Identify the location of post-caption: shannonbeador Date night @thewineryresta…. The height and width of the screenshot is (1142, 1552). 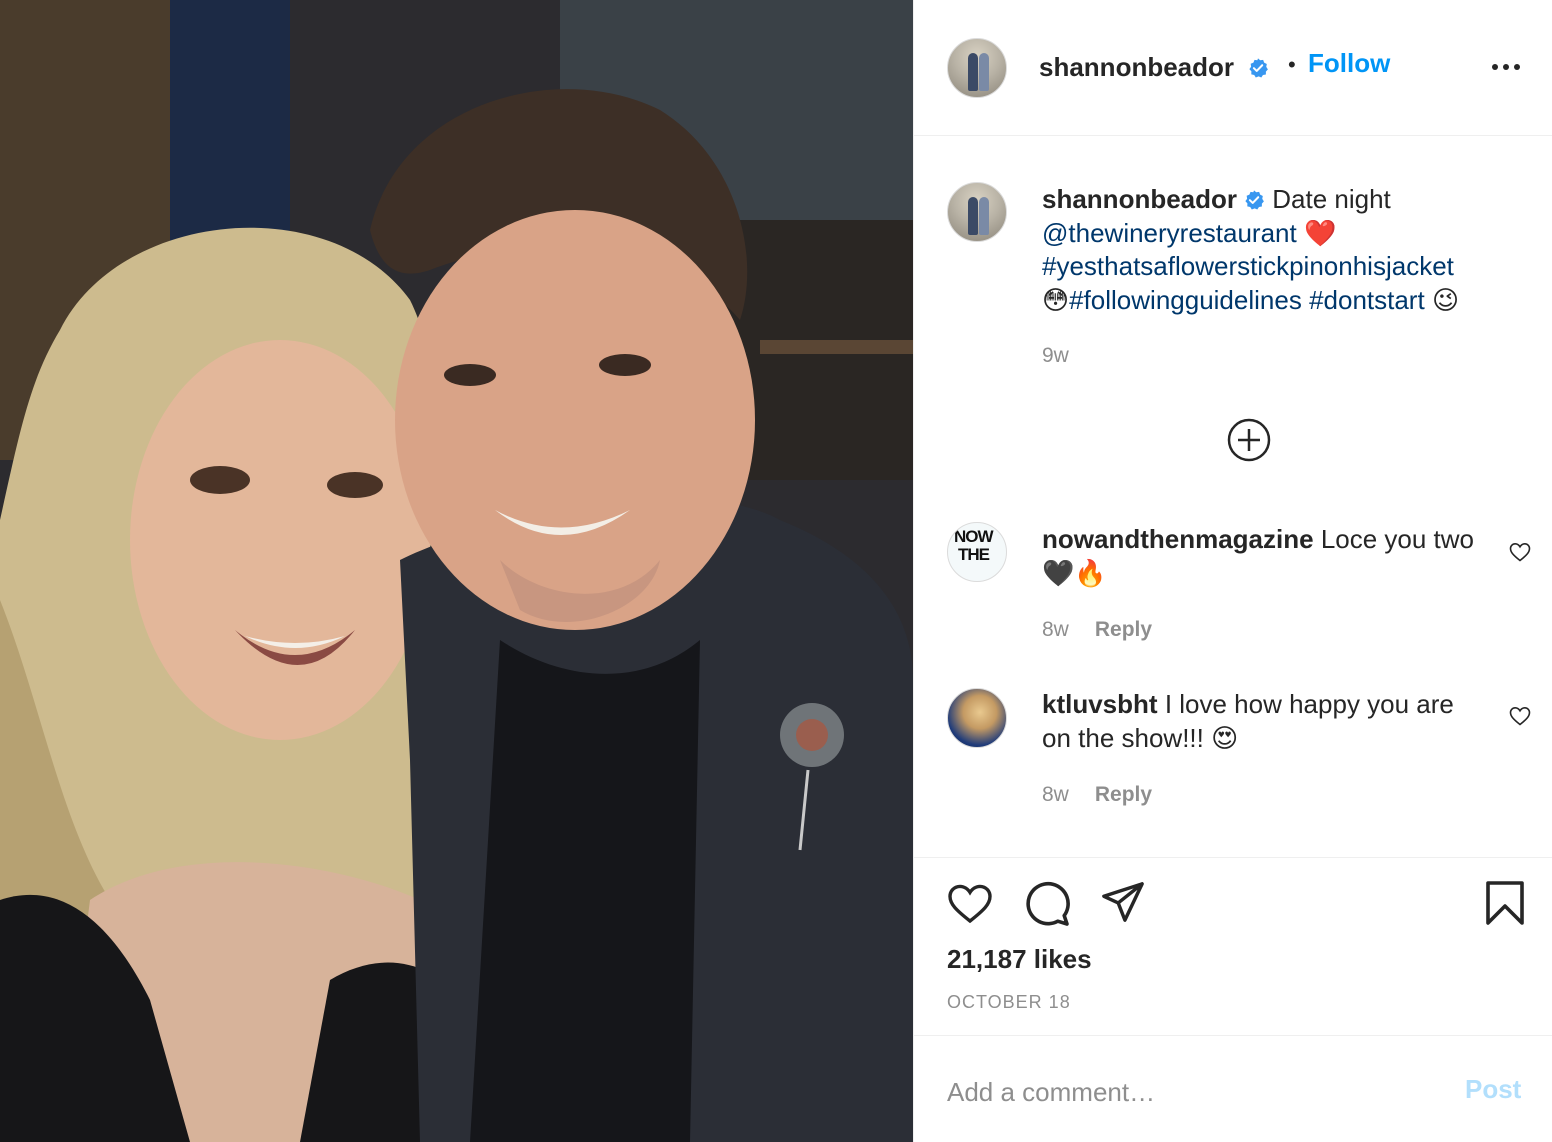
(1282, 250).